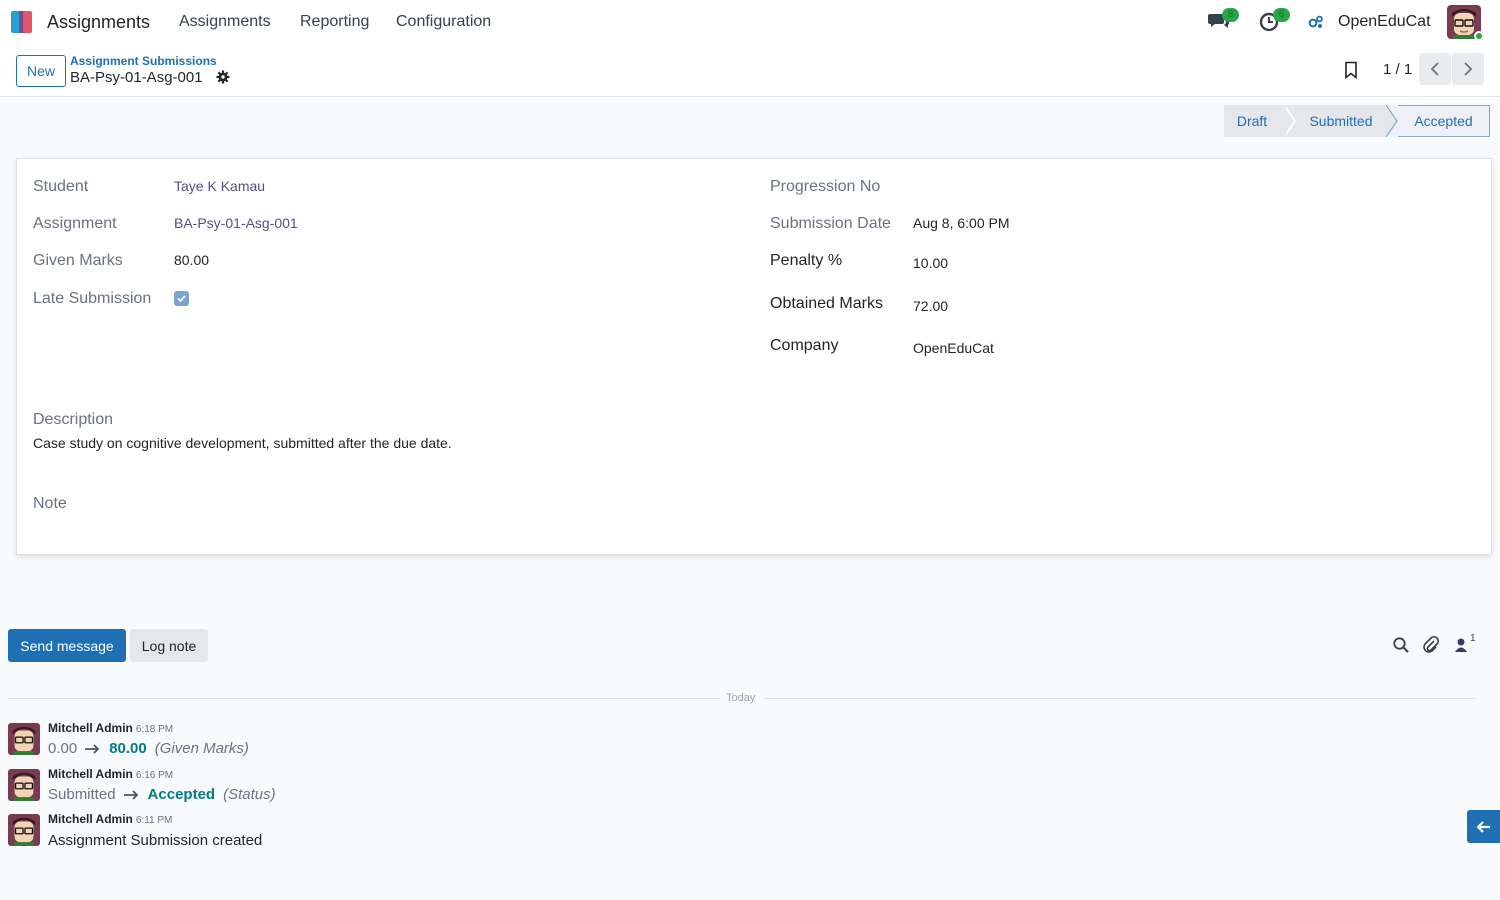  What do you see at coordinates (41, 71) in the screenshot?
I see `new-button: New` at bounding box center [41, 71].